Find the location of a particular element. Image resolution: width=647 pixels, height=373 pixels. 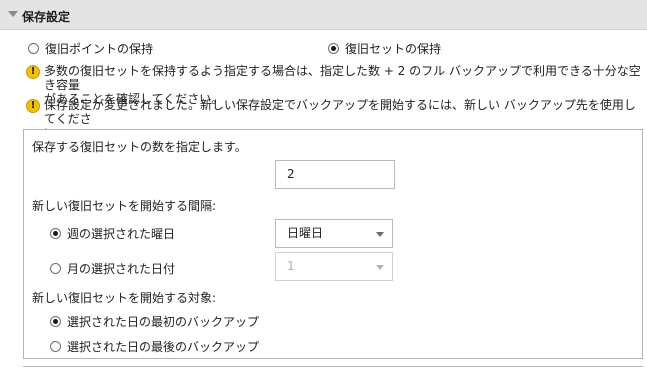

monthday-option-label: 月の選択された日付 is located at coordinates (121, 269).